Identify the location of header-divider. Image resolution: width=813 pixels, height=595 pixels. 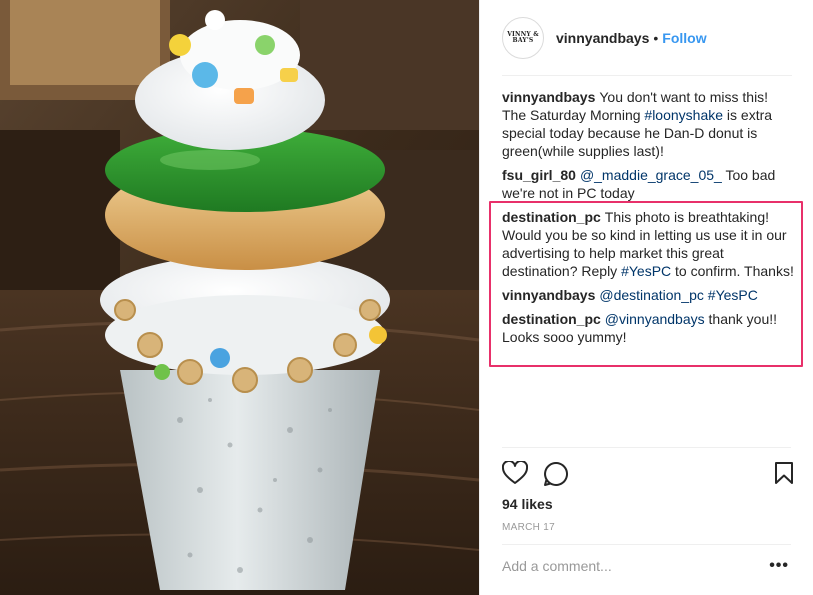
(647, 75).